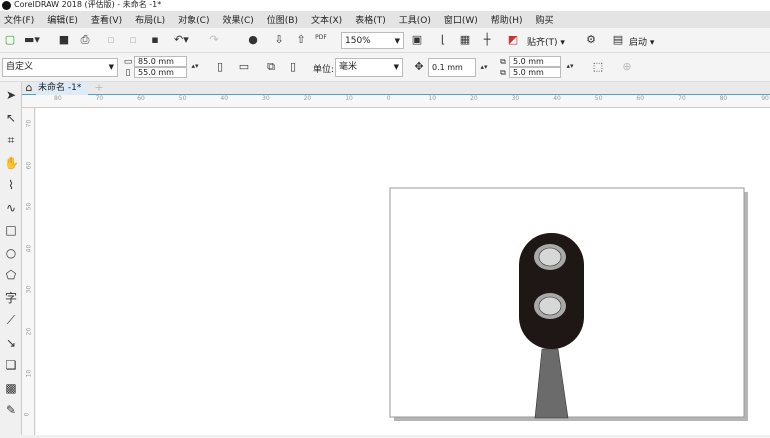 The width and height of the screenshot is (770, 438). Describe the element at coordinates (160, 61) in the screenshot. I see `page-width-input: 85.0 mm` at that location.